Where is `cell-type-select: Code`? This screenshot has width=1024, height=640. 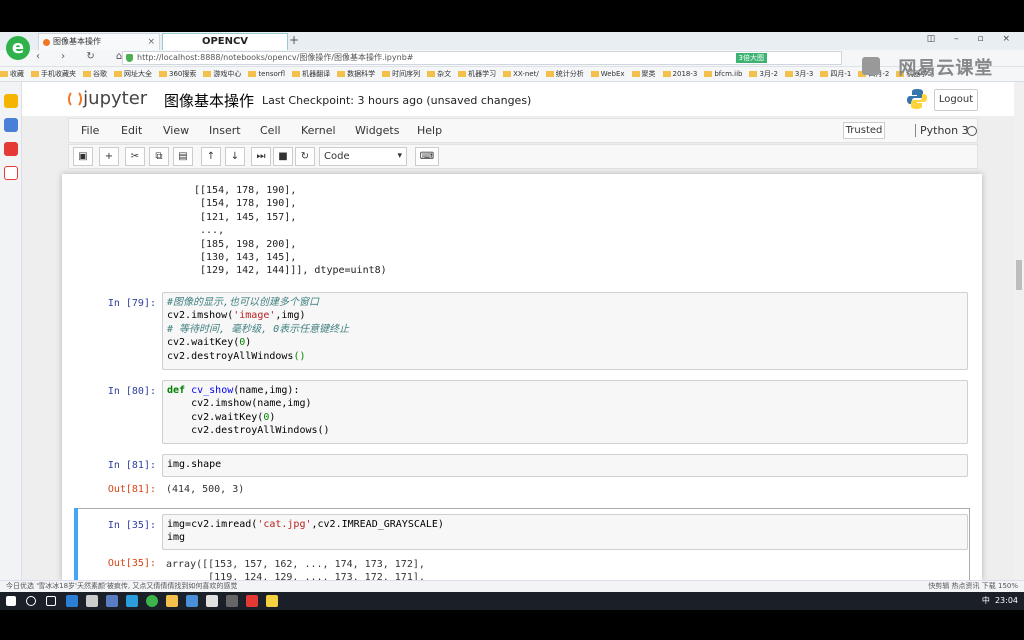
cell-type-select: Code is located at coordinates (363, 156).